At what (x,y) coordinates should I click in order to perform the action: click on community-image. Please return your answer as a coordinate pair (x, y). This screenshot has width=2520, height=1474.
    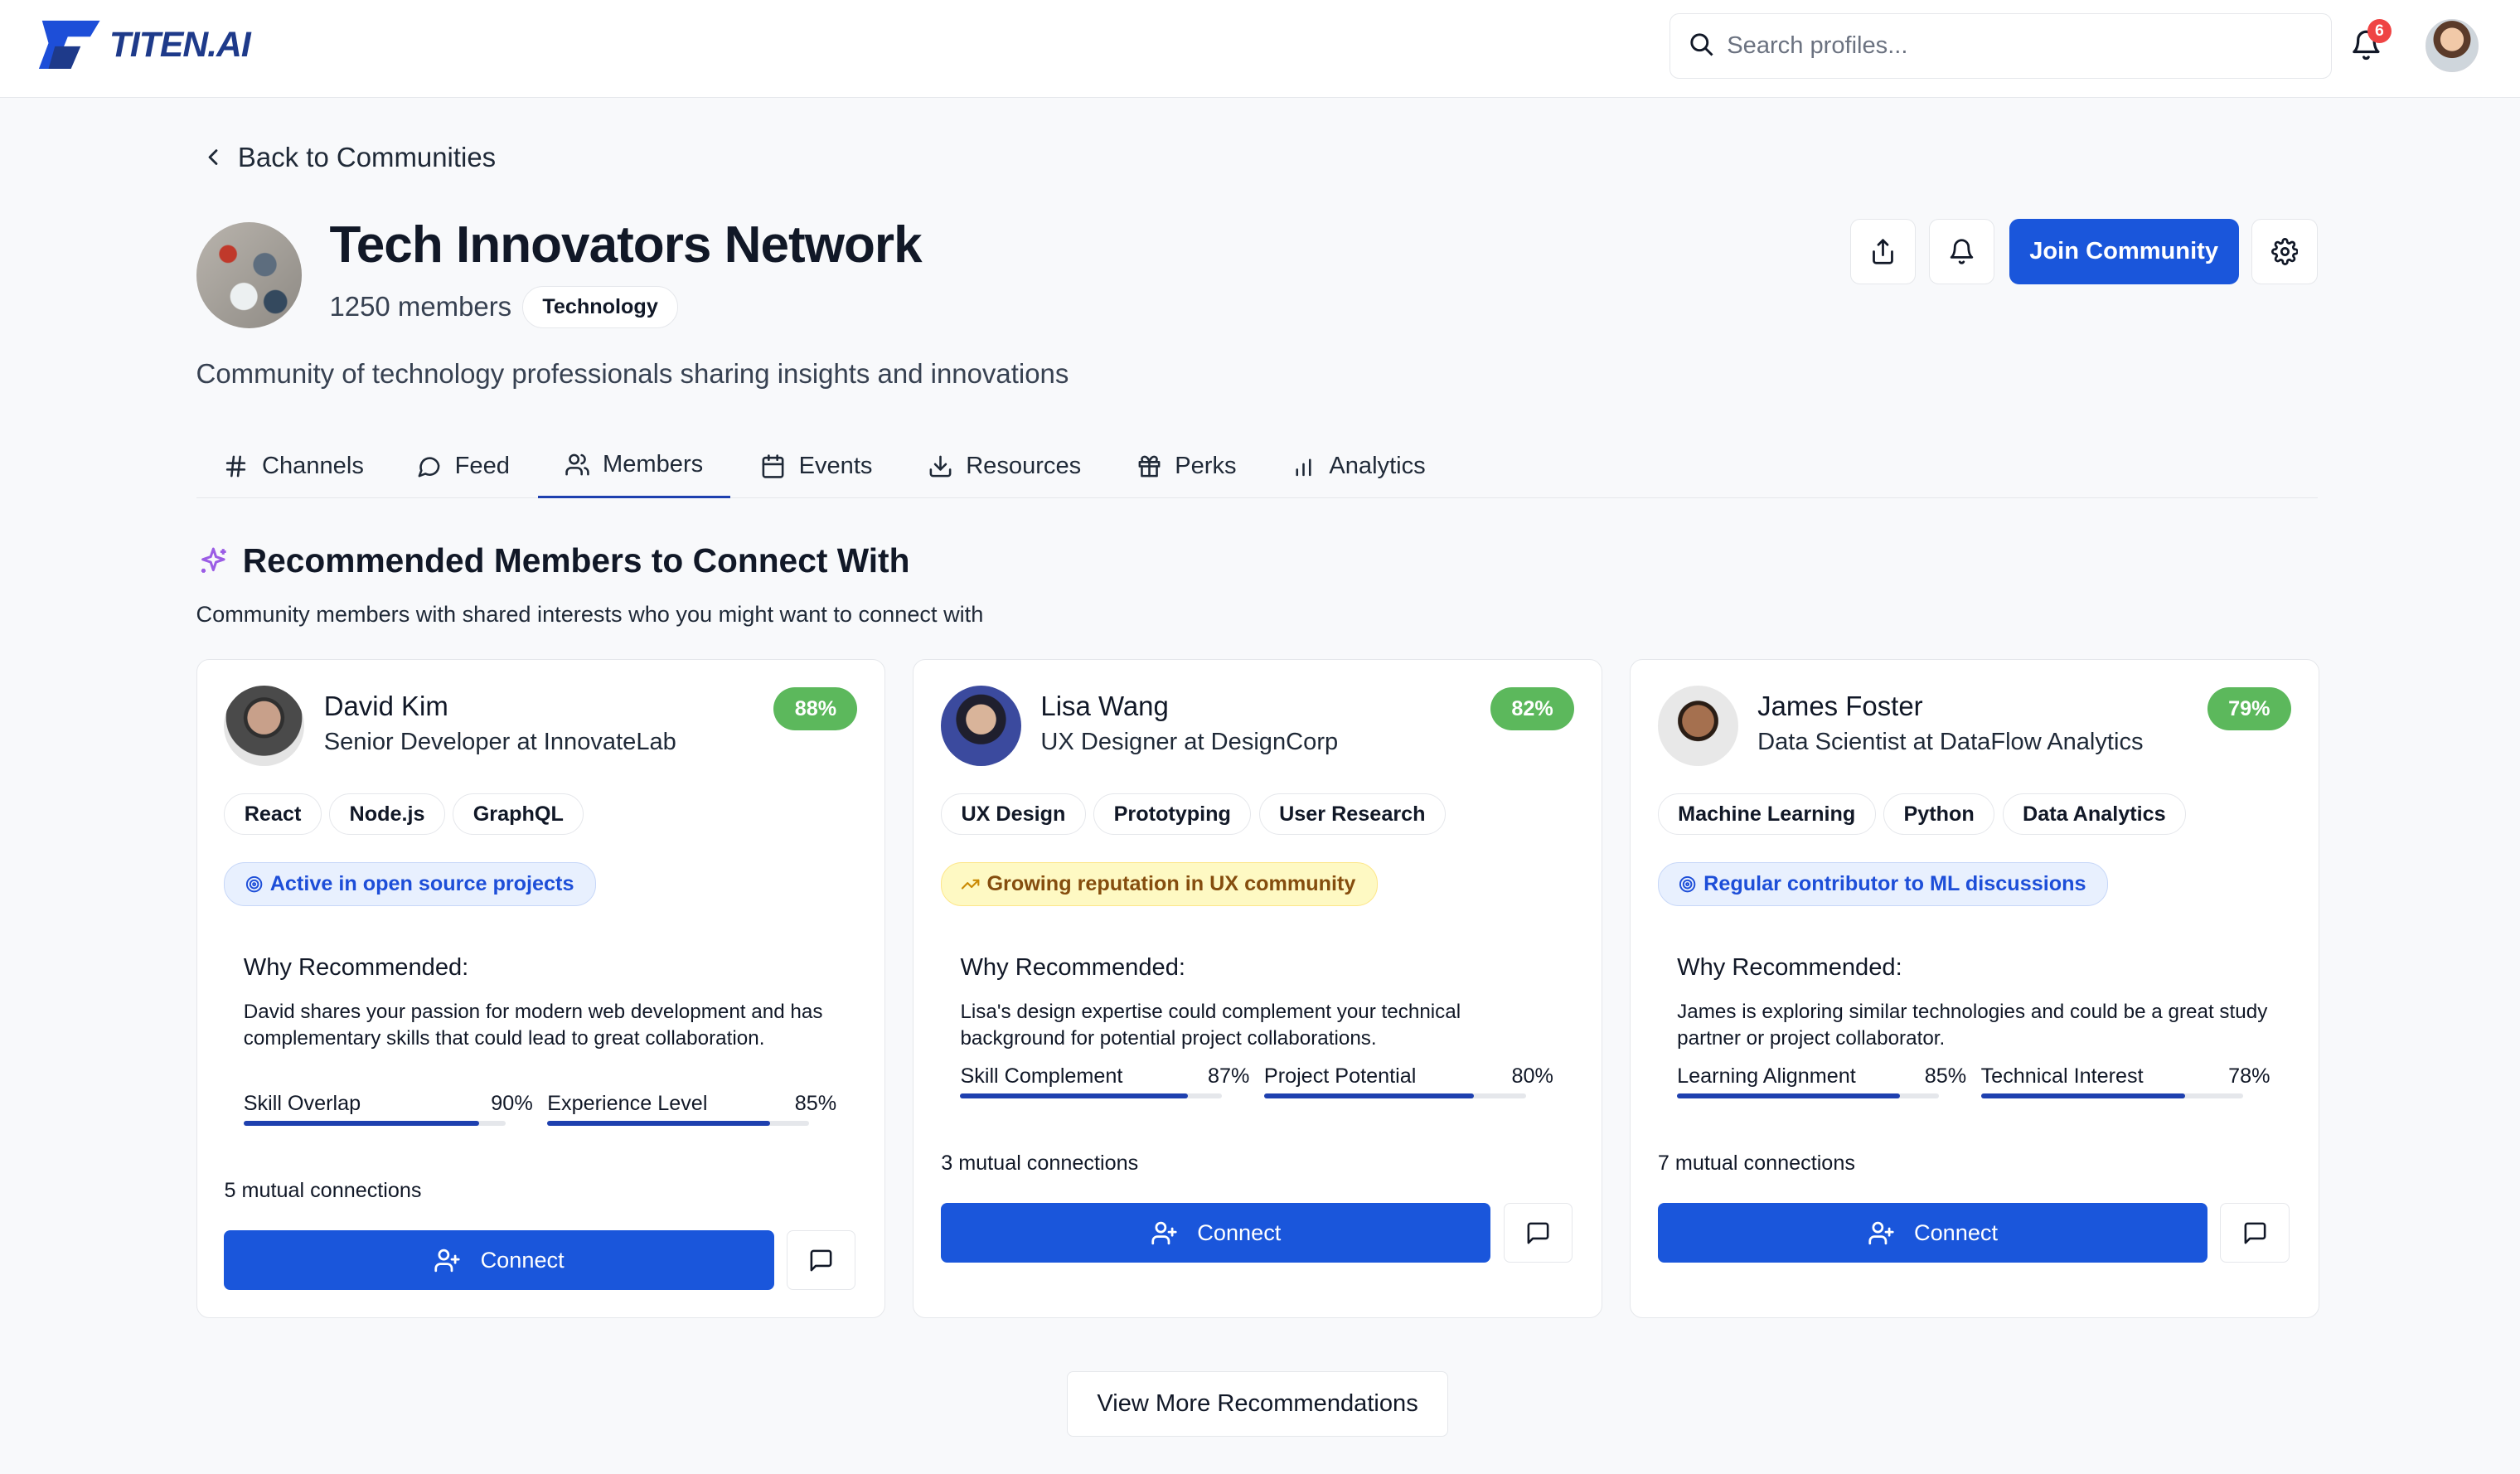
    Looking at the image, I should click on (249, 274).